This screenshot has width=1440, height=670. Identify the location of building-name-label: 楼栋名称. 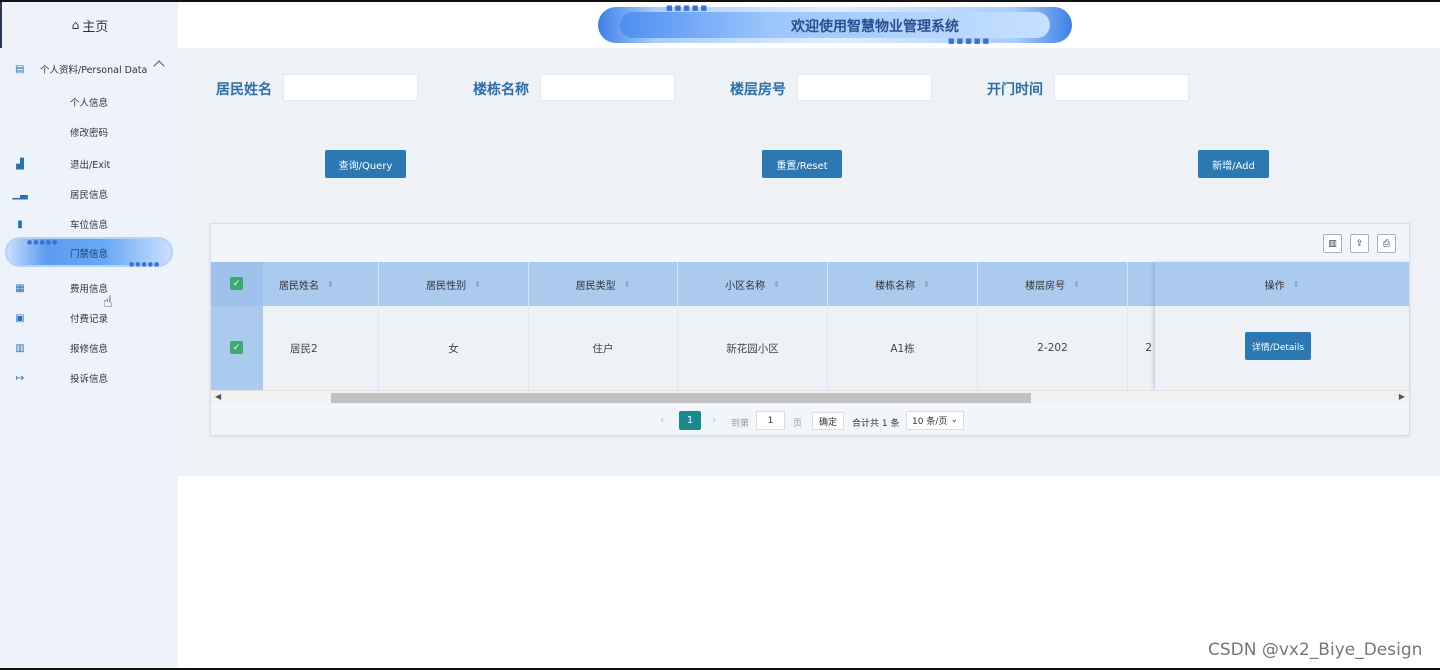
(501, 90).